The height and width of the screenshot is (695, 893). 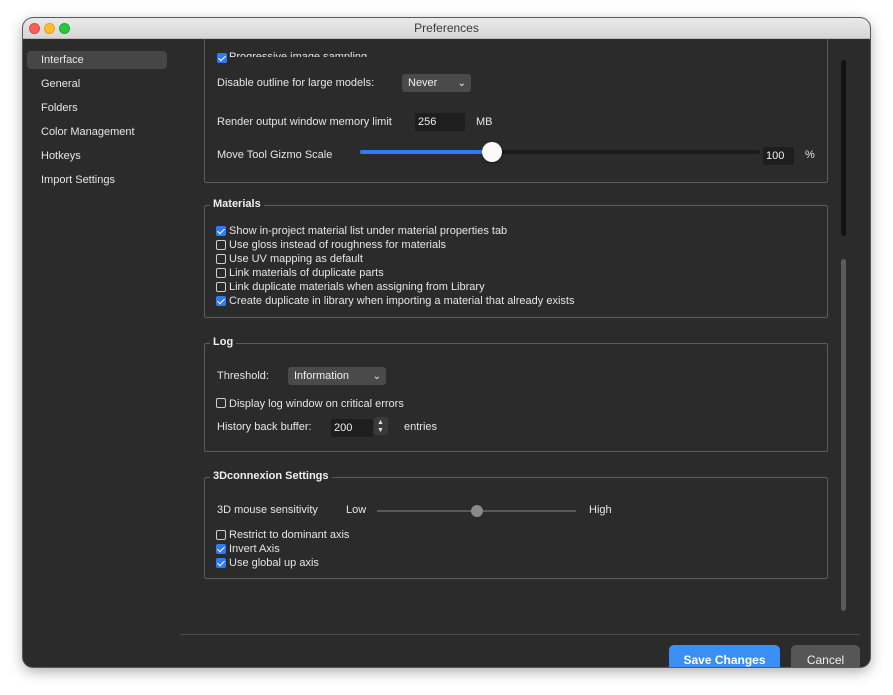 I want to click on cancel-button: Cancel, so click(x=825, y=656).